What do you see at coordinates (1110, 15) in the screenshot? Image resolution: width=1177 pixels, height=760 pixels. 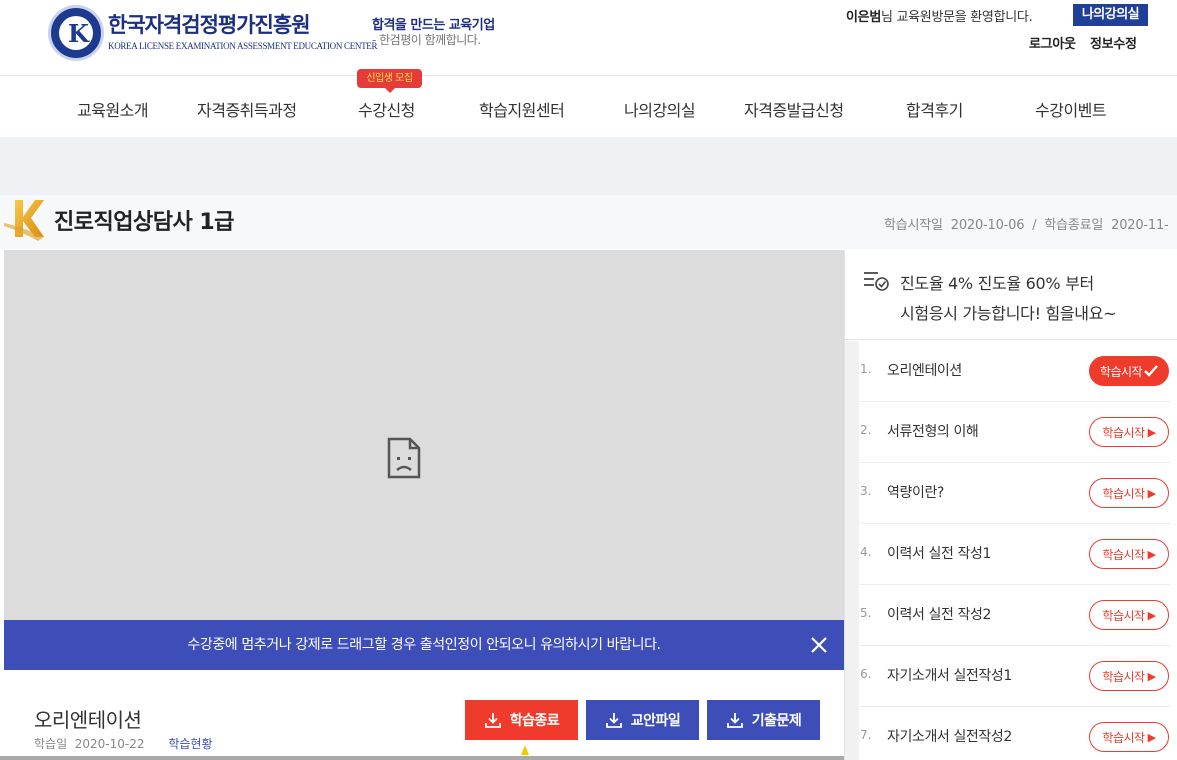 I see `my-classroom-button: 나의강의실` at bounding box center [1110, 15].